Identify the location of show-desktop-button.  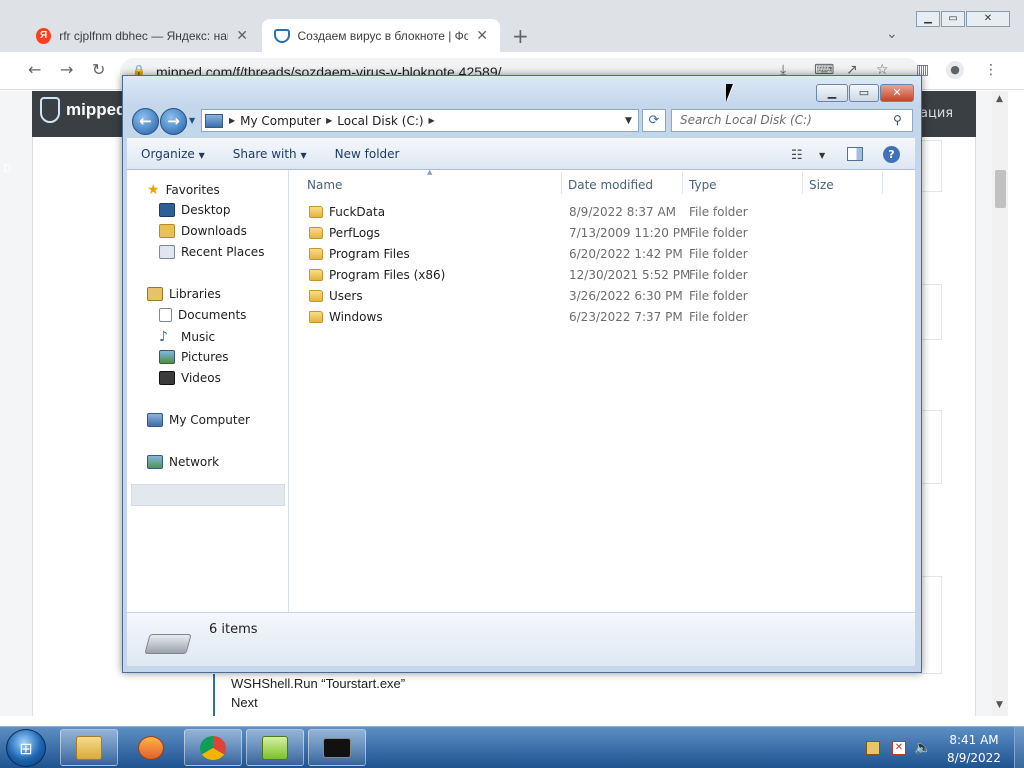
(1019, 747).